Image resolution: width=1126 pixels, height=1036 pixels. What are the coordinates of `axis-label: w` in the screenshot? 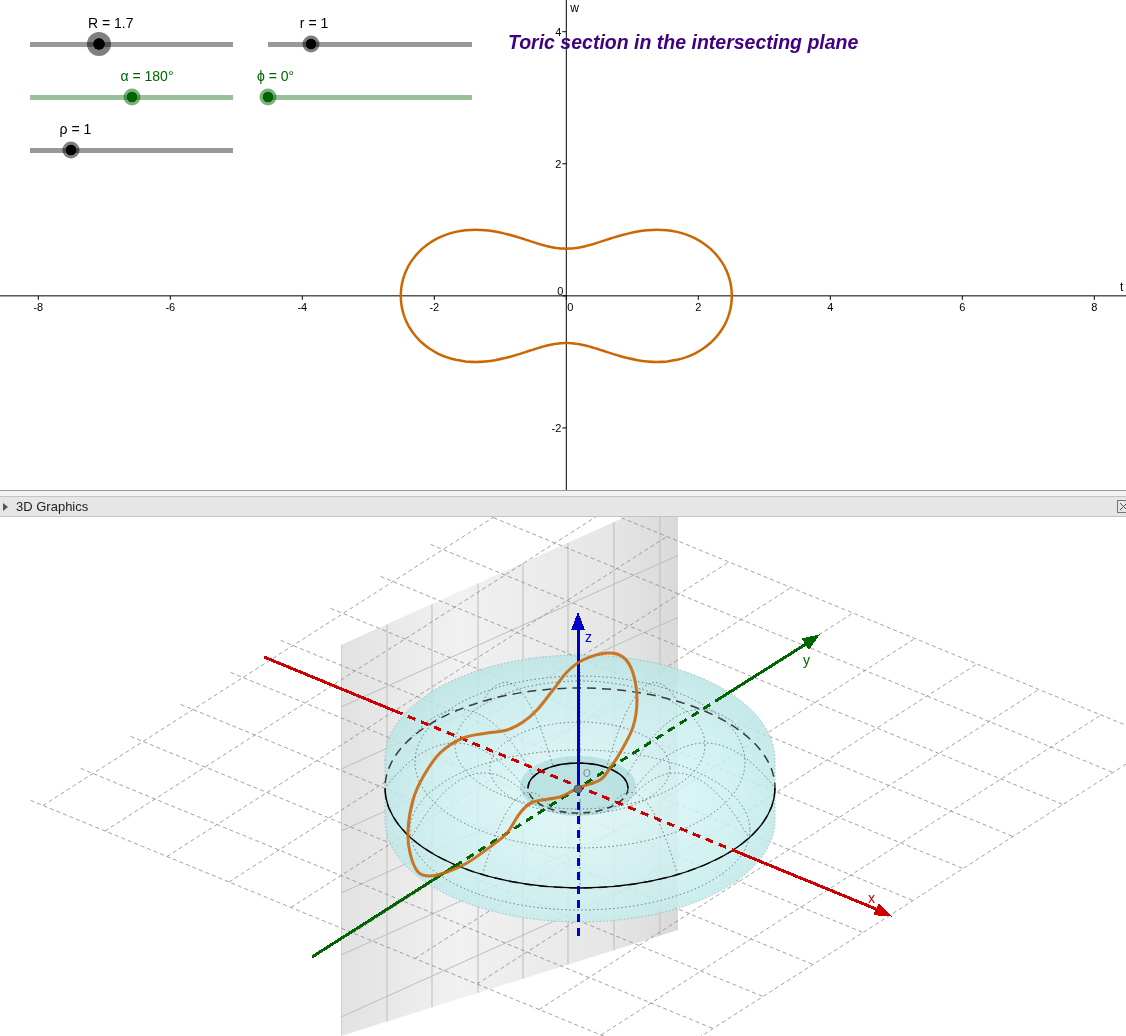 It's located at (574, 8).